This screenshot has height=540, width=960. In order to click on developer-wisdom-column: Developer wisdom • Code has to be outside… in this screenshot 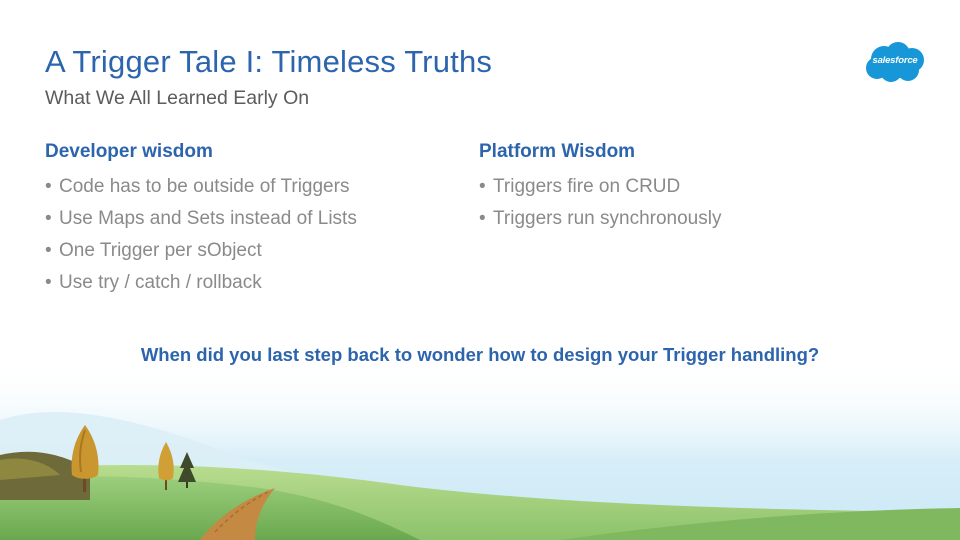, I will do `click(201, 219)`.